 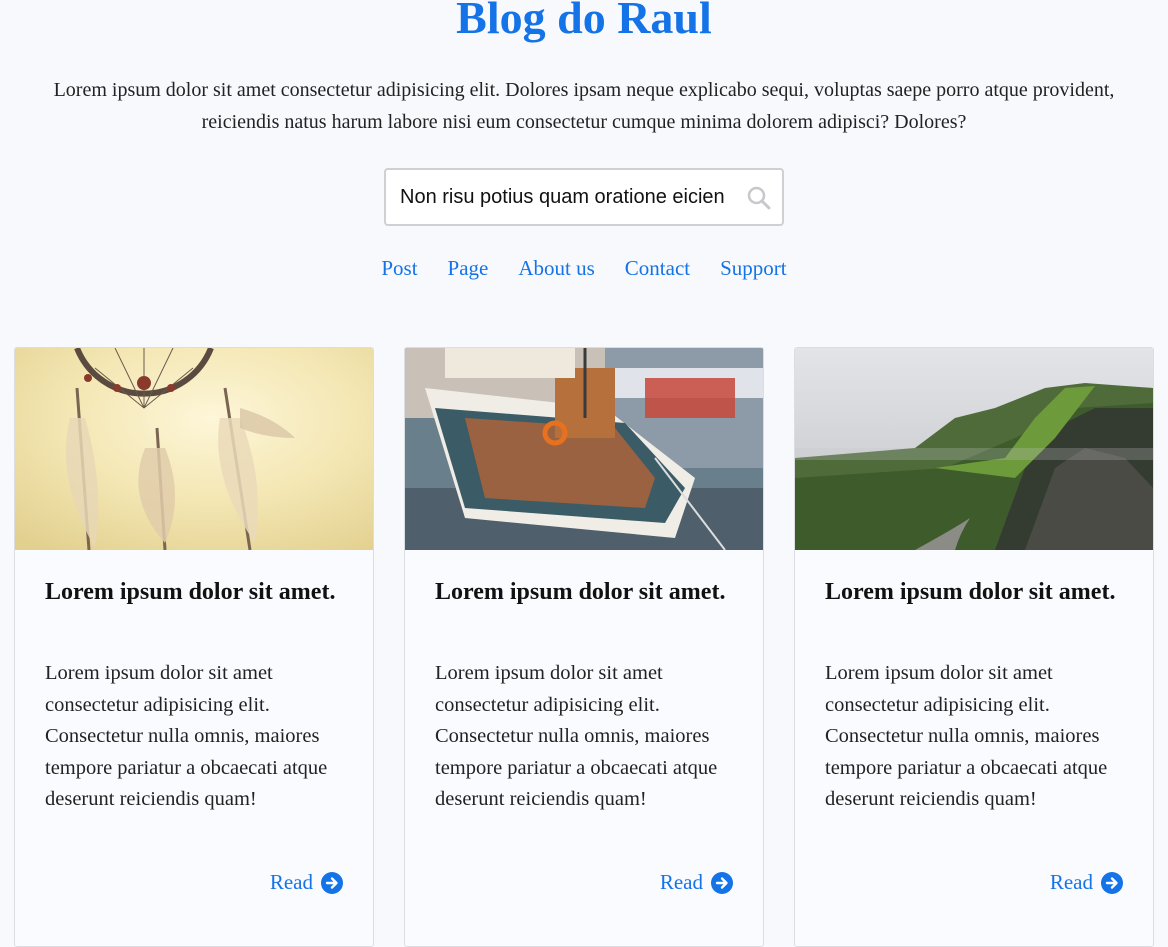 I want to click on nav-item-page: Page, so click(x=468, y=268).